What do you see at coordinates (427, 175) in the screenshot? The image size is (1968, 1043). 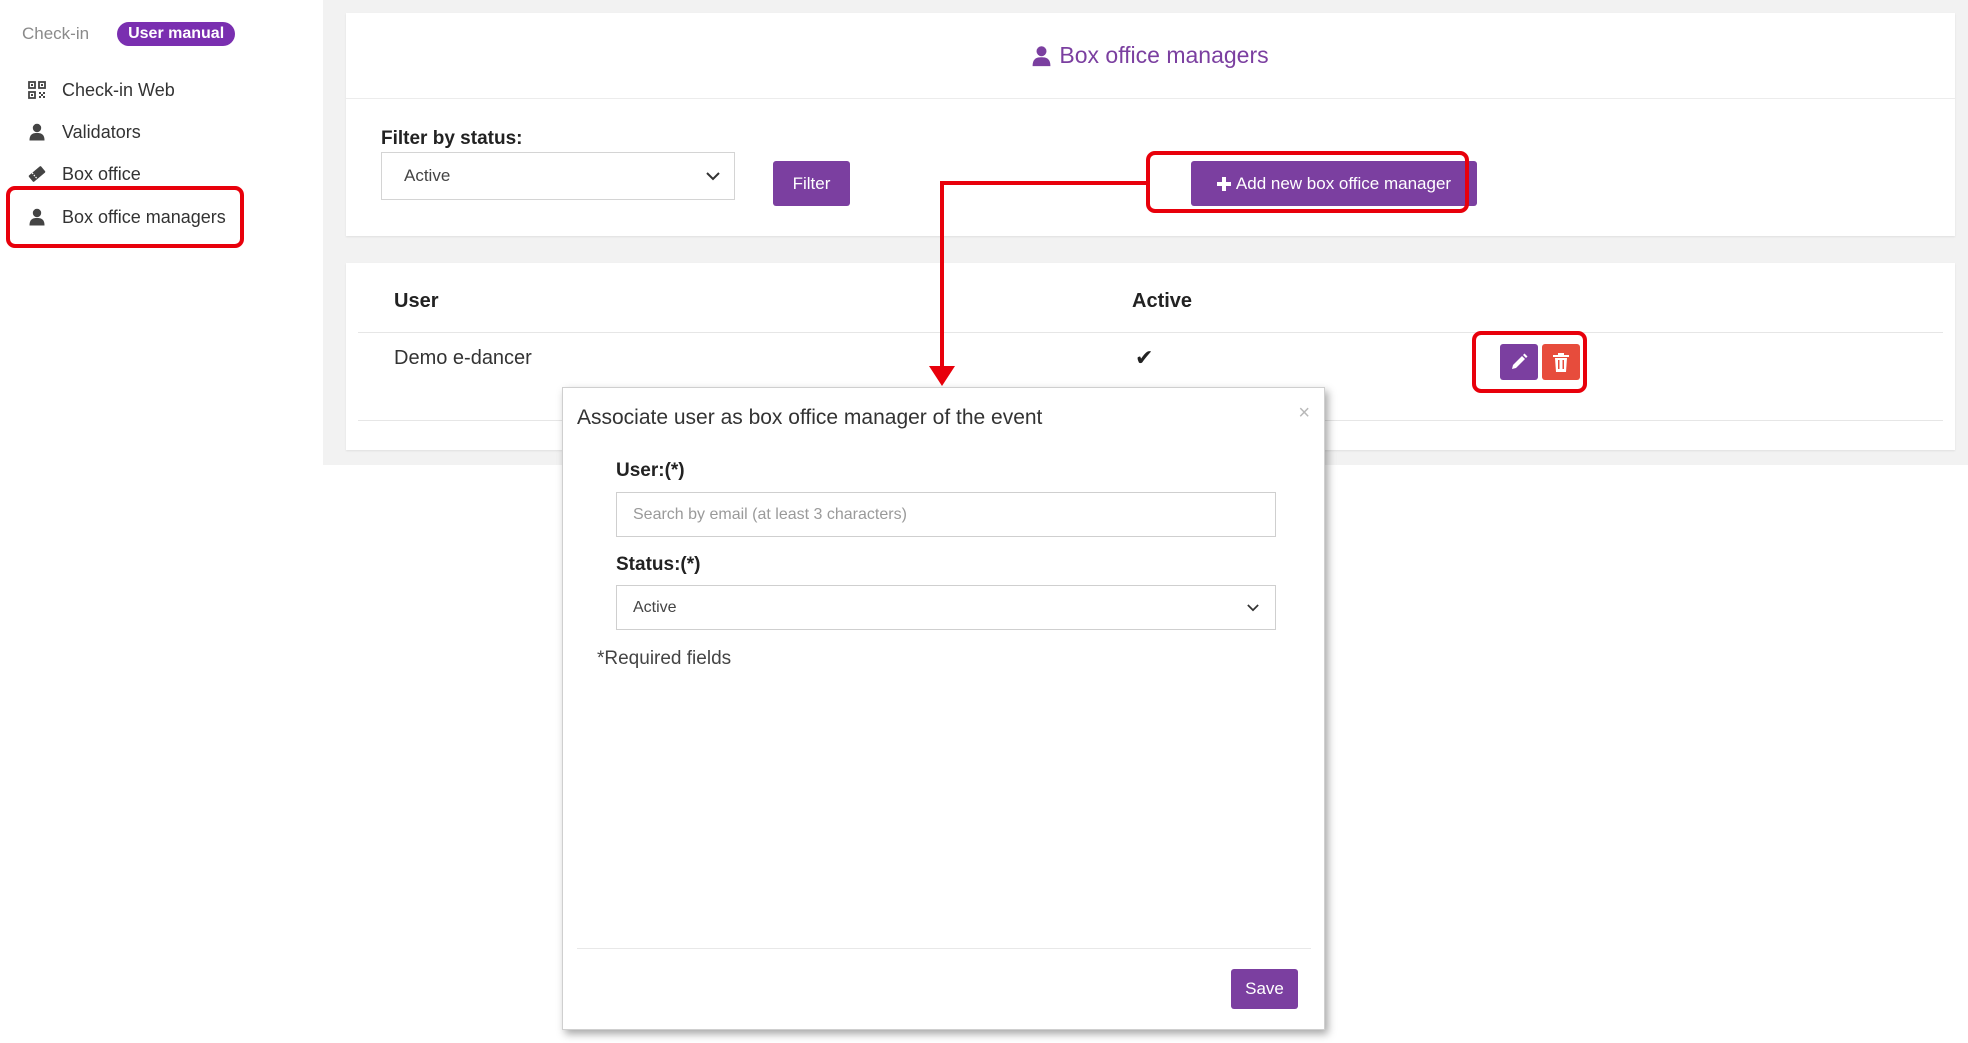 I see `status-filter-value: Active` at bounding box center [427, 175].